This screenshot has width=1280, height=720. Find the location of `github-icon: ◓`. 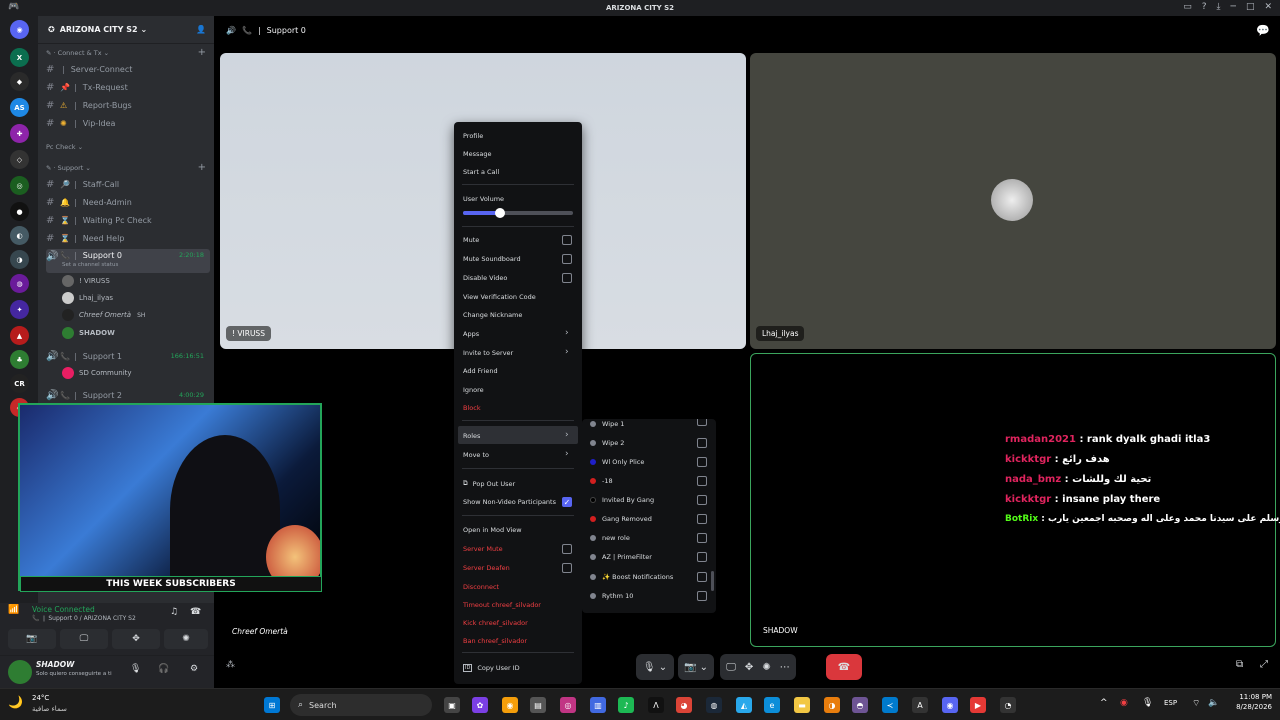

github-icon: ◓ is located at coordinates (860, 705).